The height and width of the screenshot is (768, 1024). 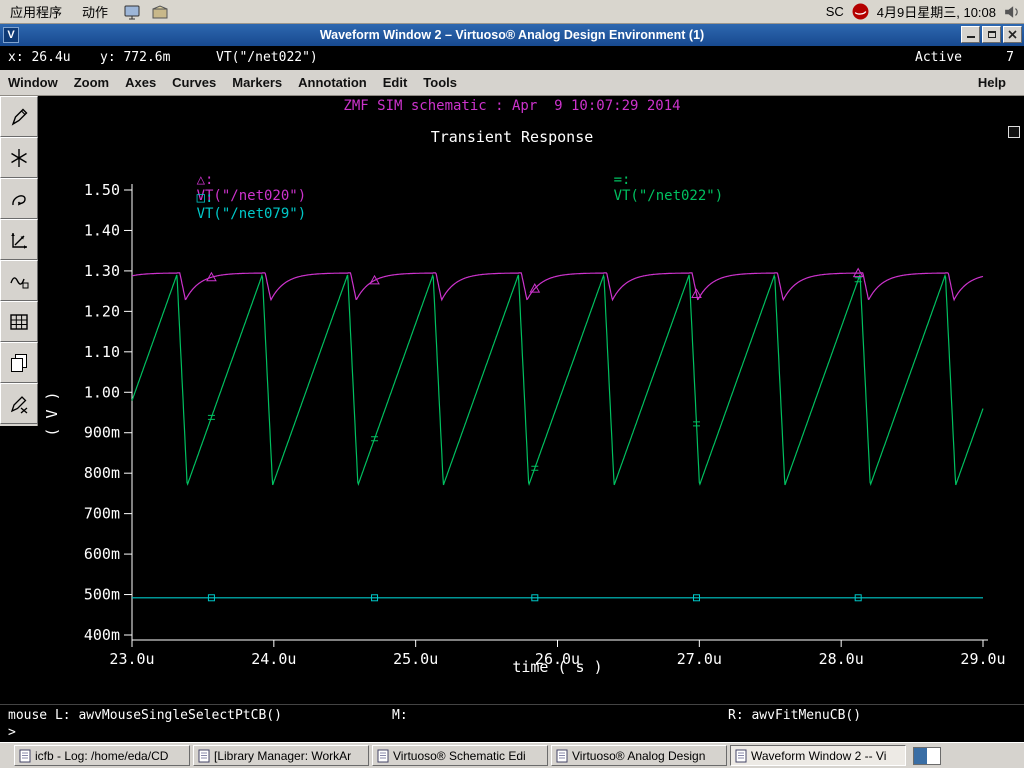 I want to click on svg-text: ( V ), so click(x=52, y=413).